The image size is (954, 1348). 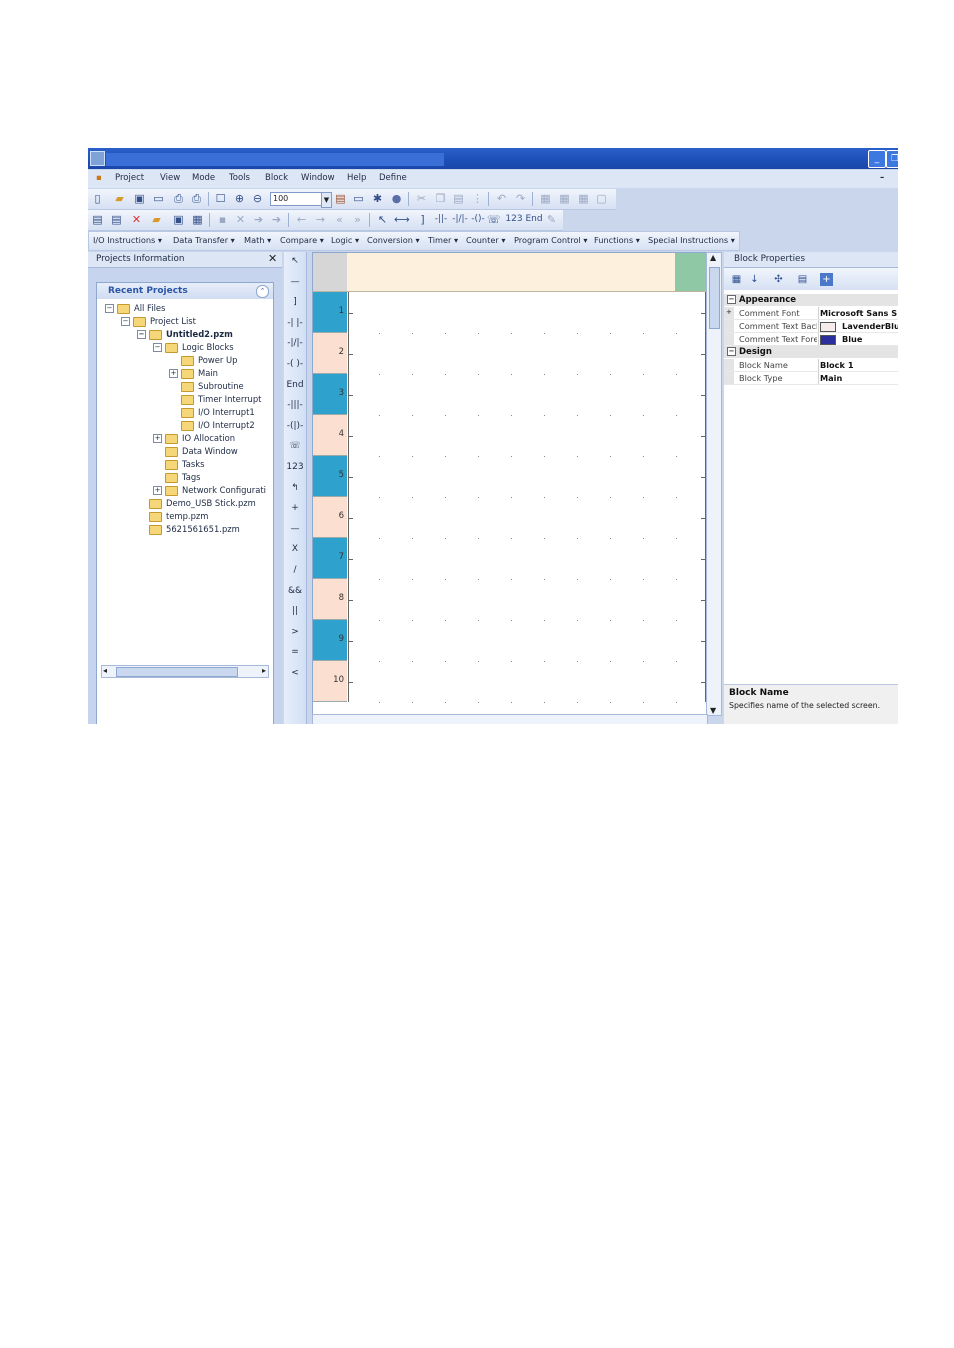 I want to click on tree-item: − Logic Blocks, so click(x=193, y=347).